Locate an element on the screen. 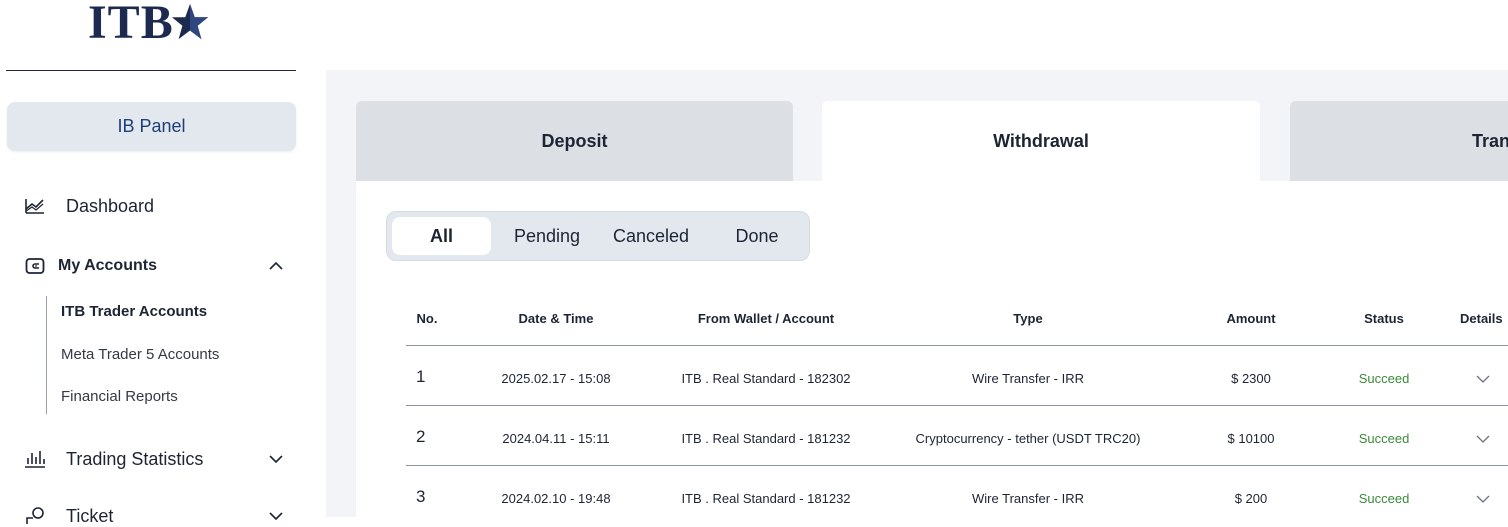  column-header-status: Status is located at coordinates (1384, 318).